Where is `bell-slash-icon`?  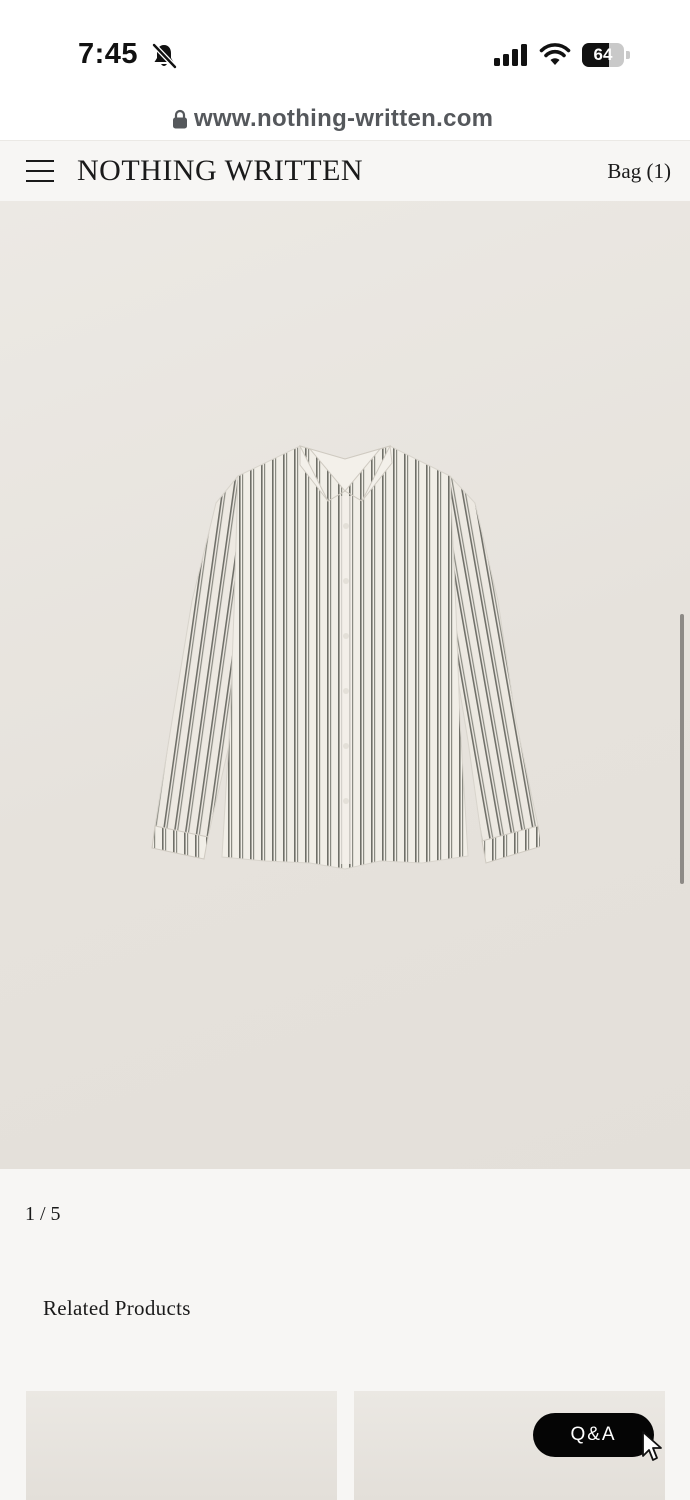 bell-slash-icon is located at coordinates (164, 56).